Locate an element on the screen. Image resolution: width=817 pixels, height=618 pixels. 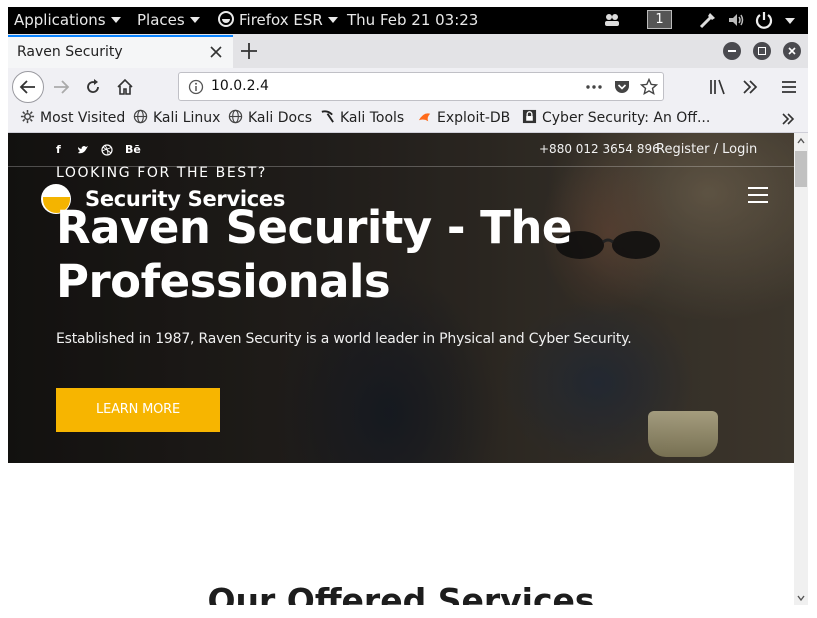
places-menu: Places is located at coordinates (168, 20).